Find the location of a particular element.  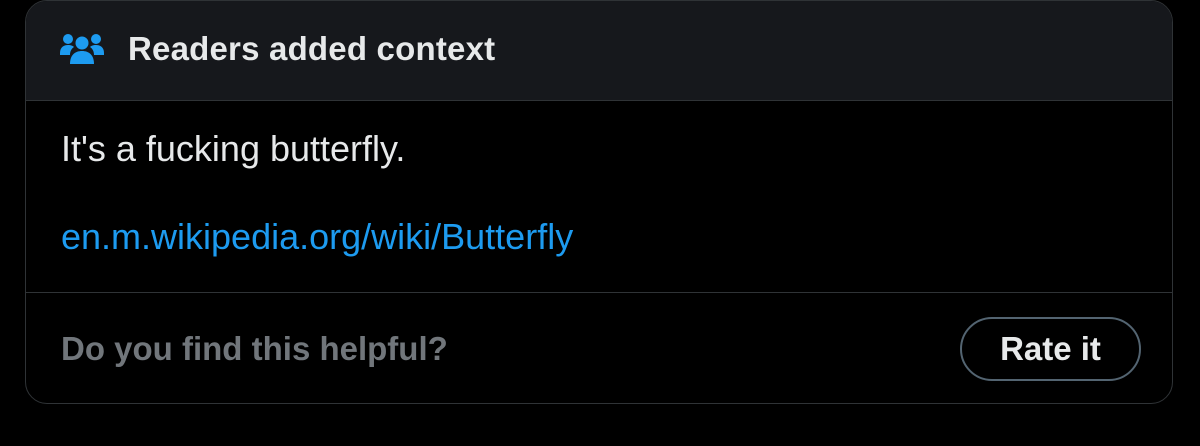

note-header-title: Readers added context is located at coordinates (312, 48).